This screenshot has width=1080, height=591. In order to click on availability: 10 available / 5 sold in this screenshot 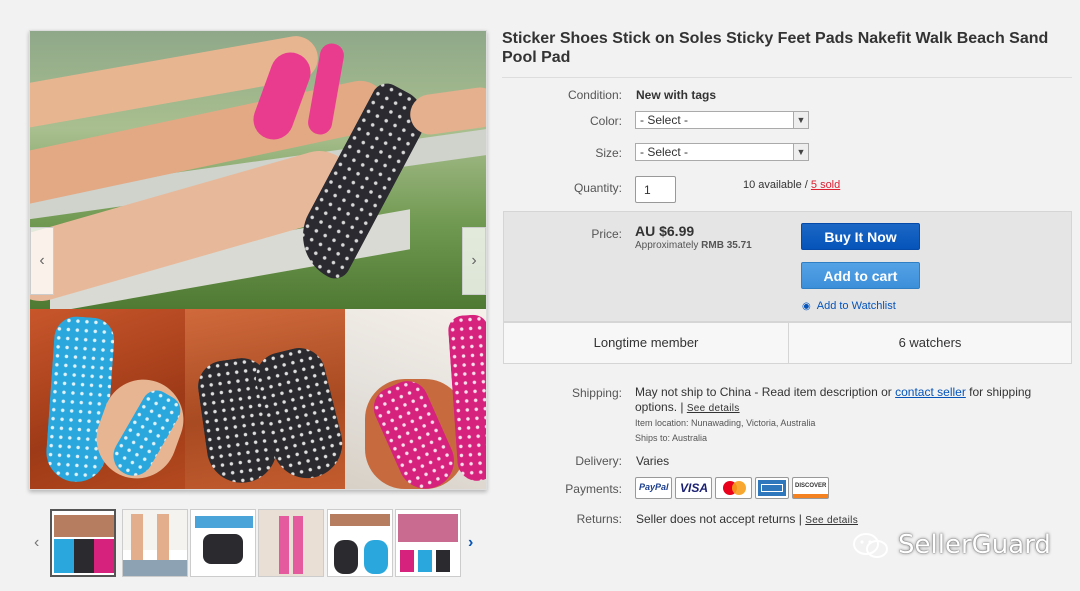, I will do `click(791, 185)`.